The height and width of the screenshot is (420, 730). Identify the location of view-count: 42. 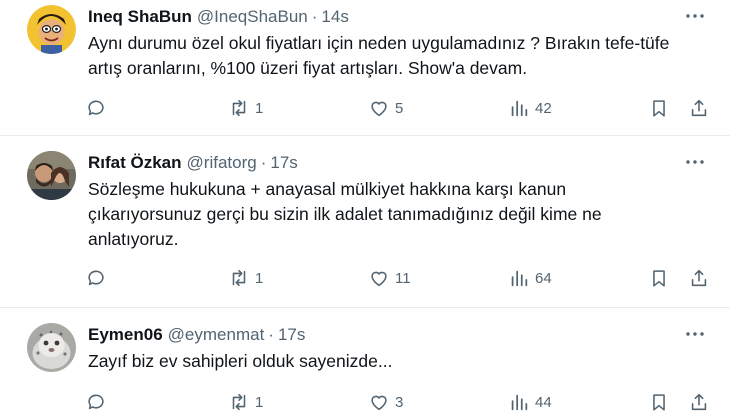
(543, 108).